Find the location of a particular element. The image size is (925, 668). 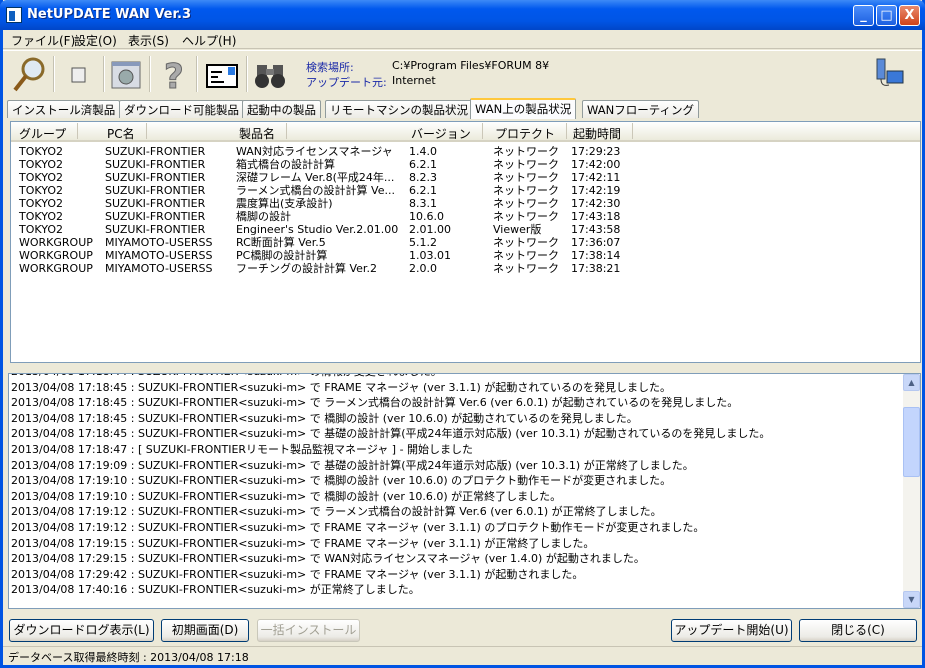

cell-product-name: 震度算出(支承設計) is located at coordinates (284, 203).